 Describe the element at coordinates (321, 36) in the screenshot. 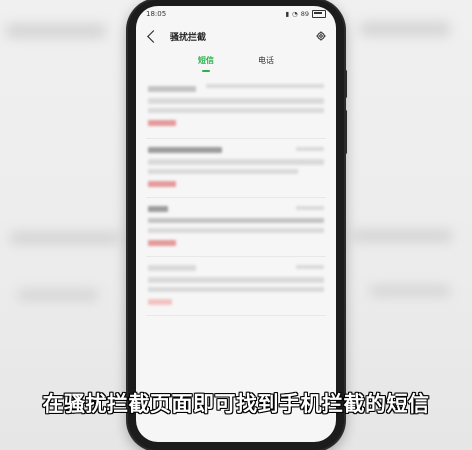

I see `gear-icon` at that location.